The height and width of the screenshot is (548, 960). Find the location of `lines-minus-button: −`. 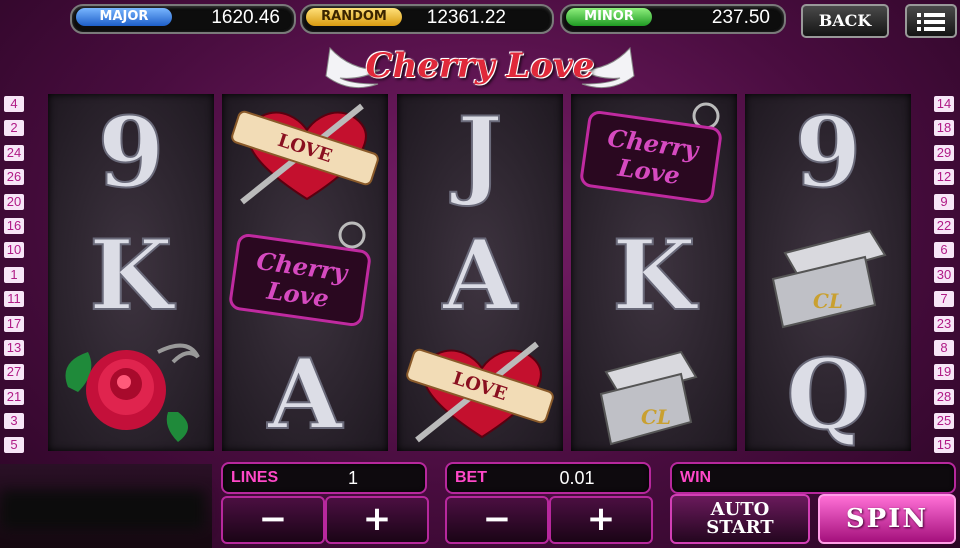

lines-minus-button: − is located at coordinates (273, 520).